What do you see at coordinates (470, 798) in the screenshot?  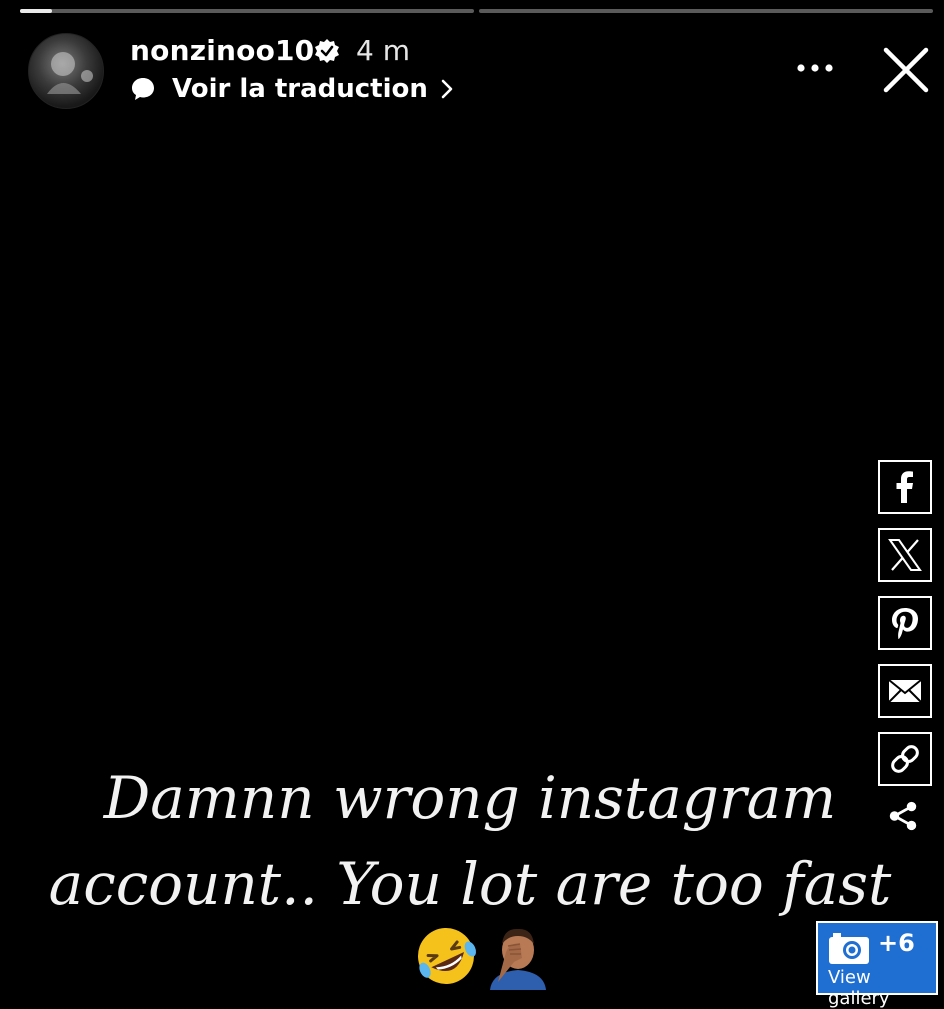 I see `caption-line-1: Damnn wrong instagram` at bounding box center [470, 798].